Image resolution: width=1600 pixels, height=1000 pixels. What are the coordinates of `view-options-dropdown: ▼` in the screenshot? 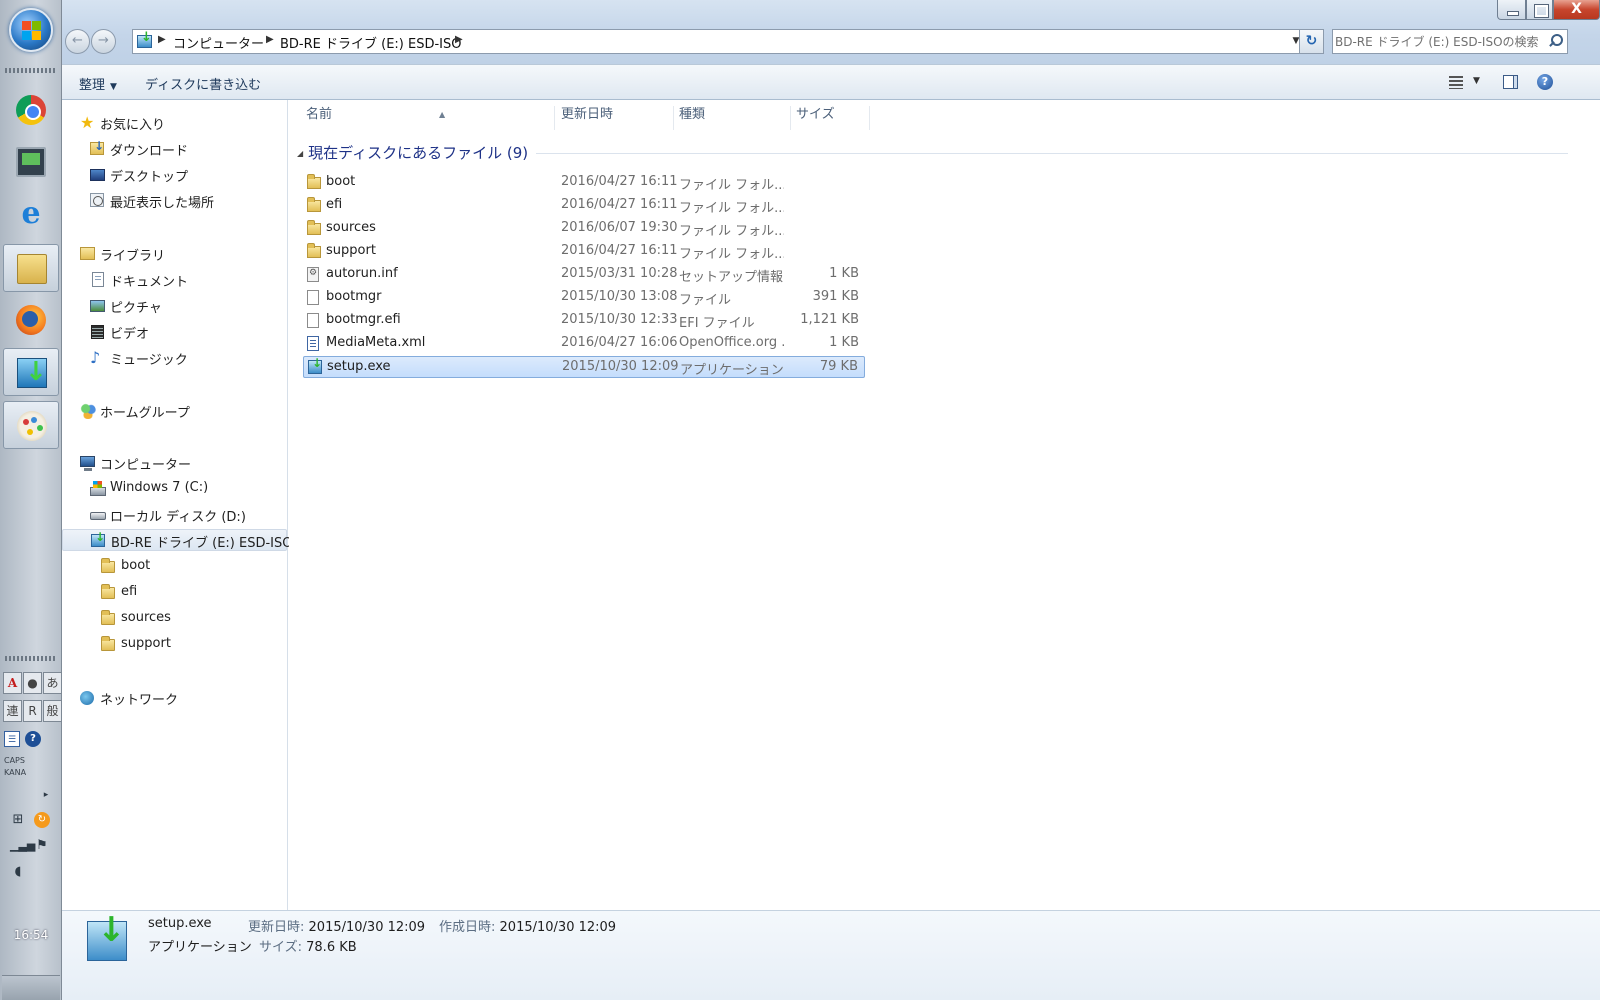 It's located at (1476, 81).